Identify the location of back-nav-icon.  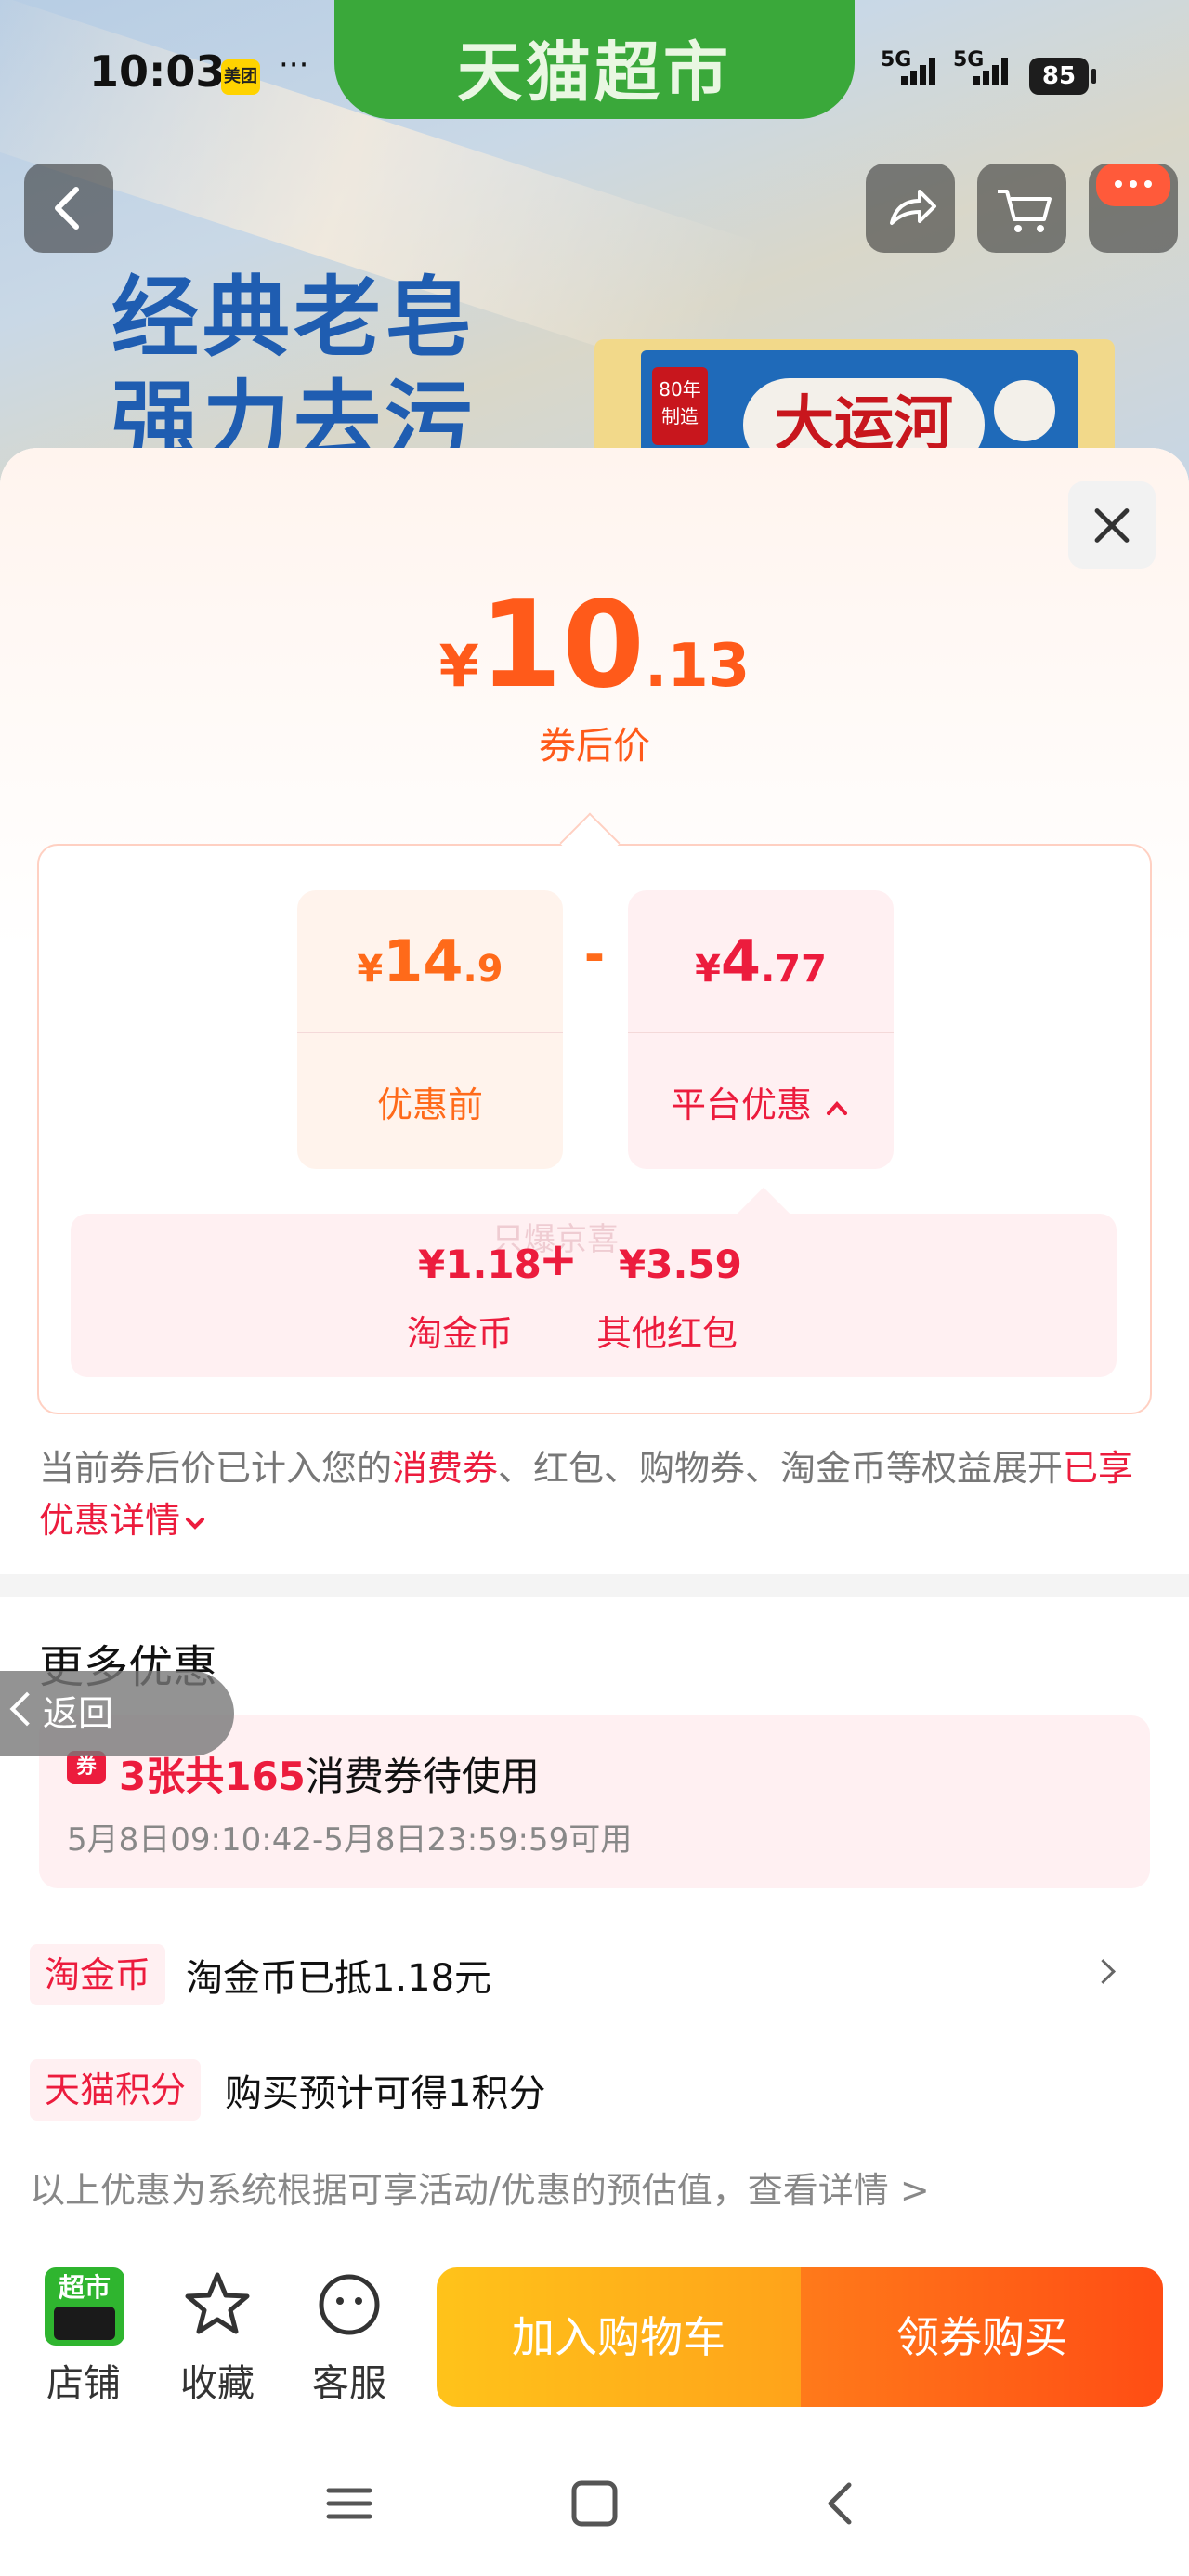
(842, 2503).